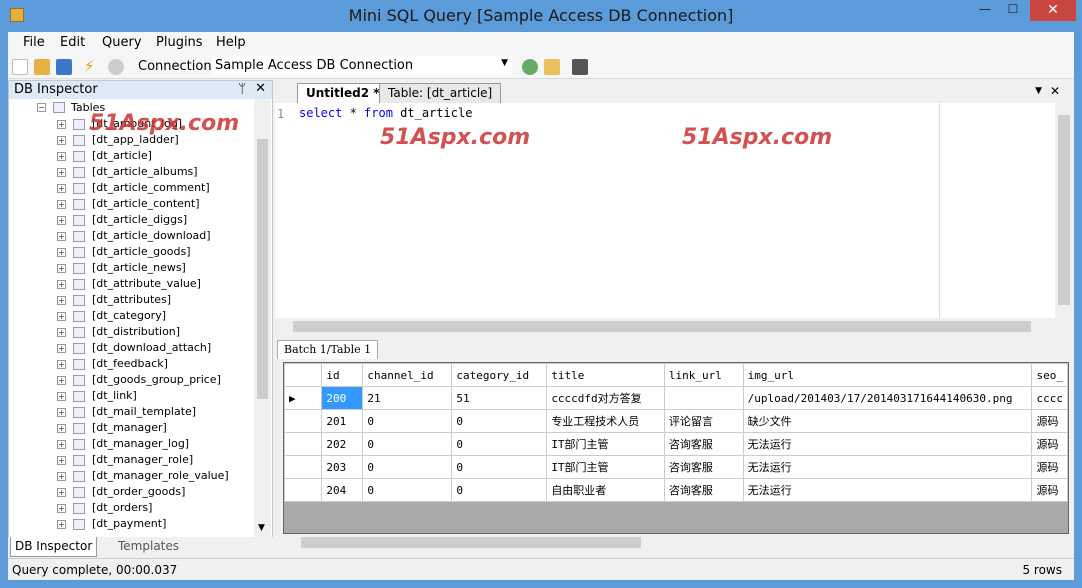 The image size is (1082, 588). Describe the element at coordinates (303, 398) in the screenshot. I see `row-header: ▶` at that location.